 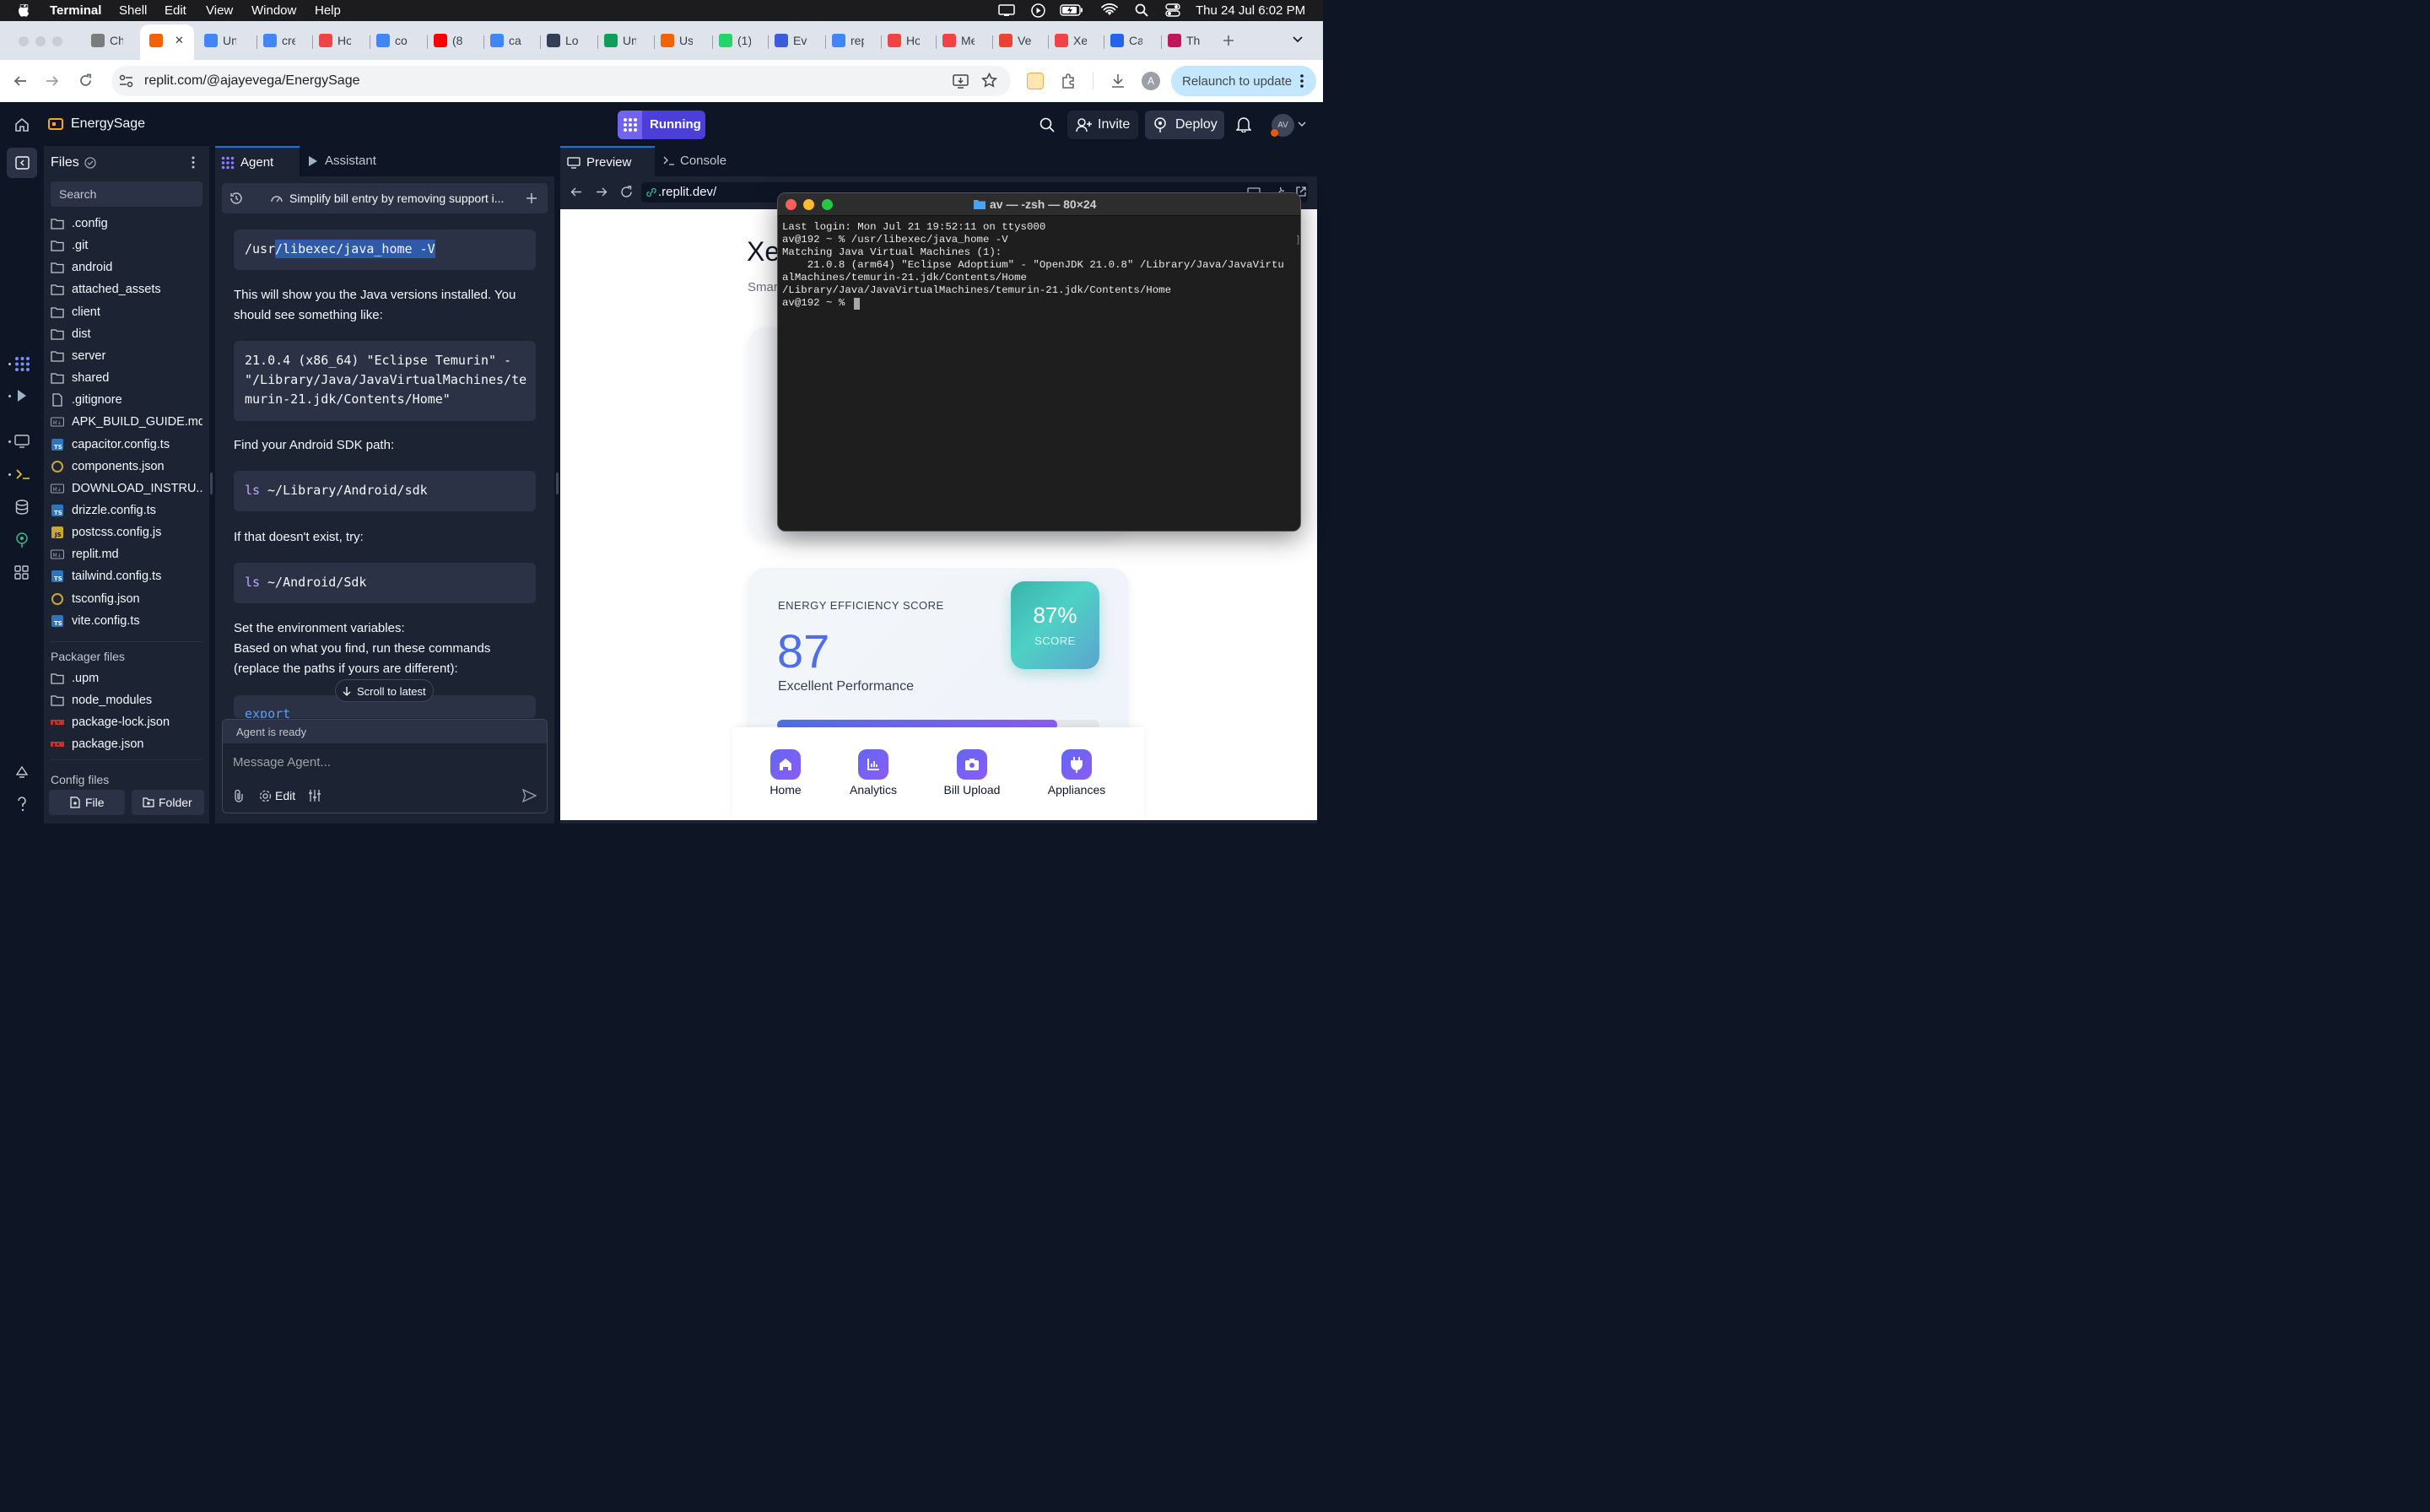 I want to click on invite-button: Invite, so click(x=1102, y=125).